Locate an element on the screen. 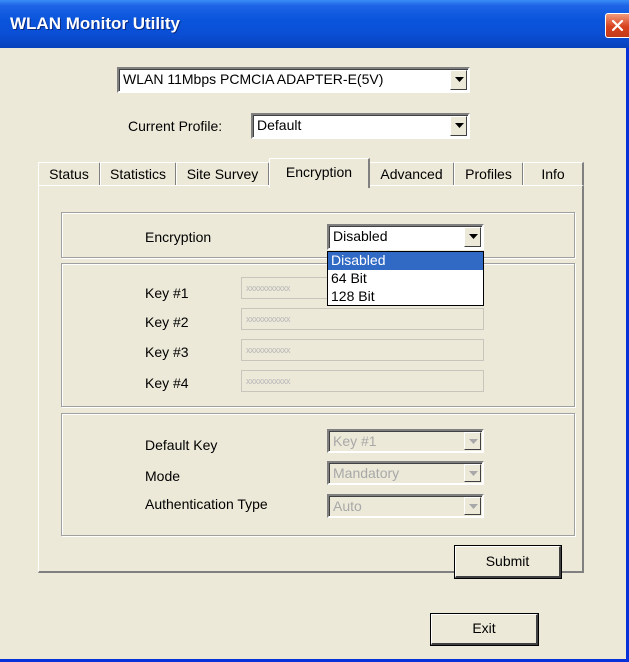 The image size is (629, 662). tab-info: Info is located at coordinates (553, 174).